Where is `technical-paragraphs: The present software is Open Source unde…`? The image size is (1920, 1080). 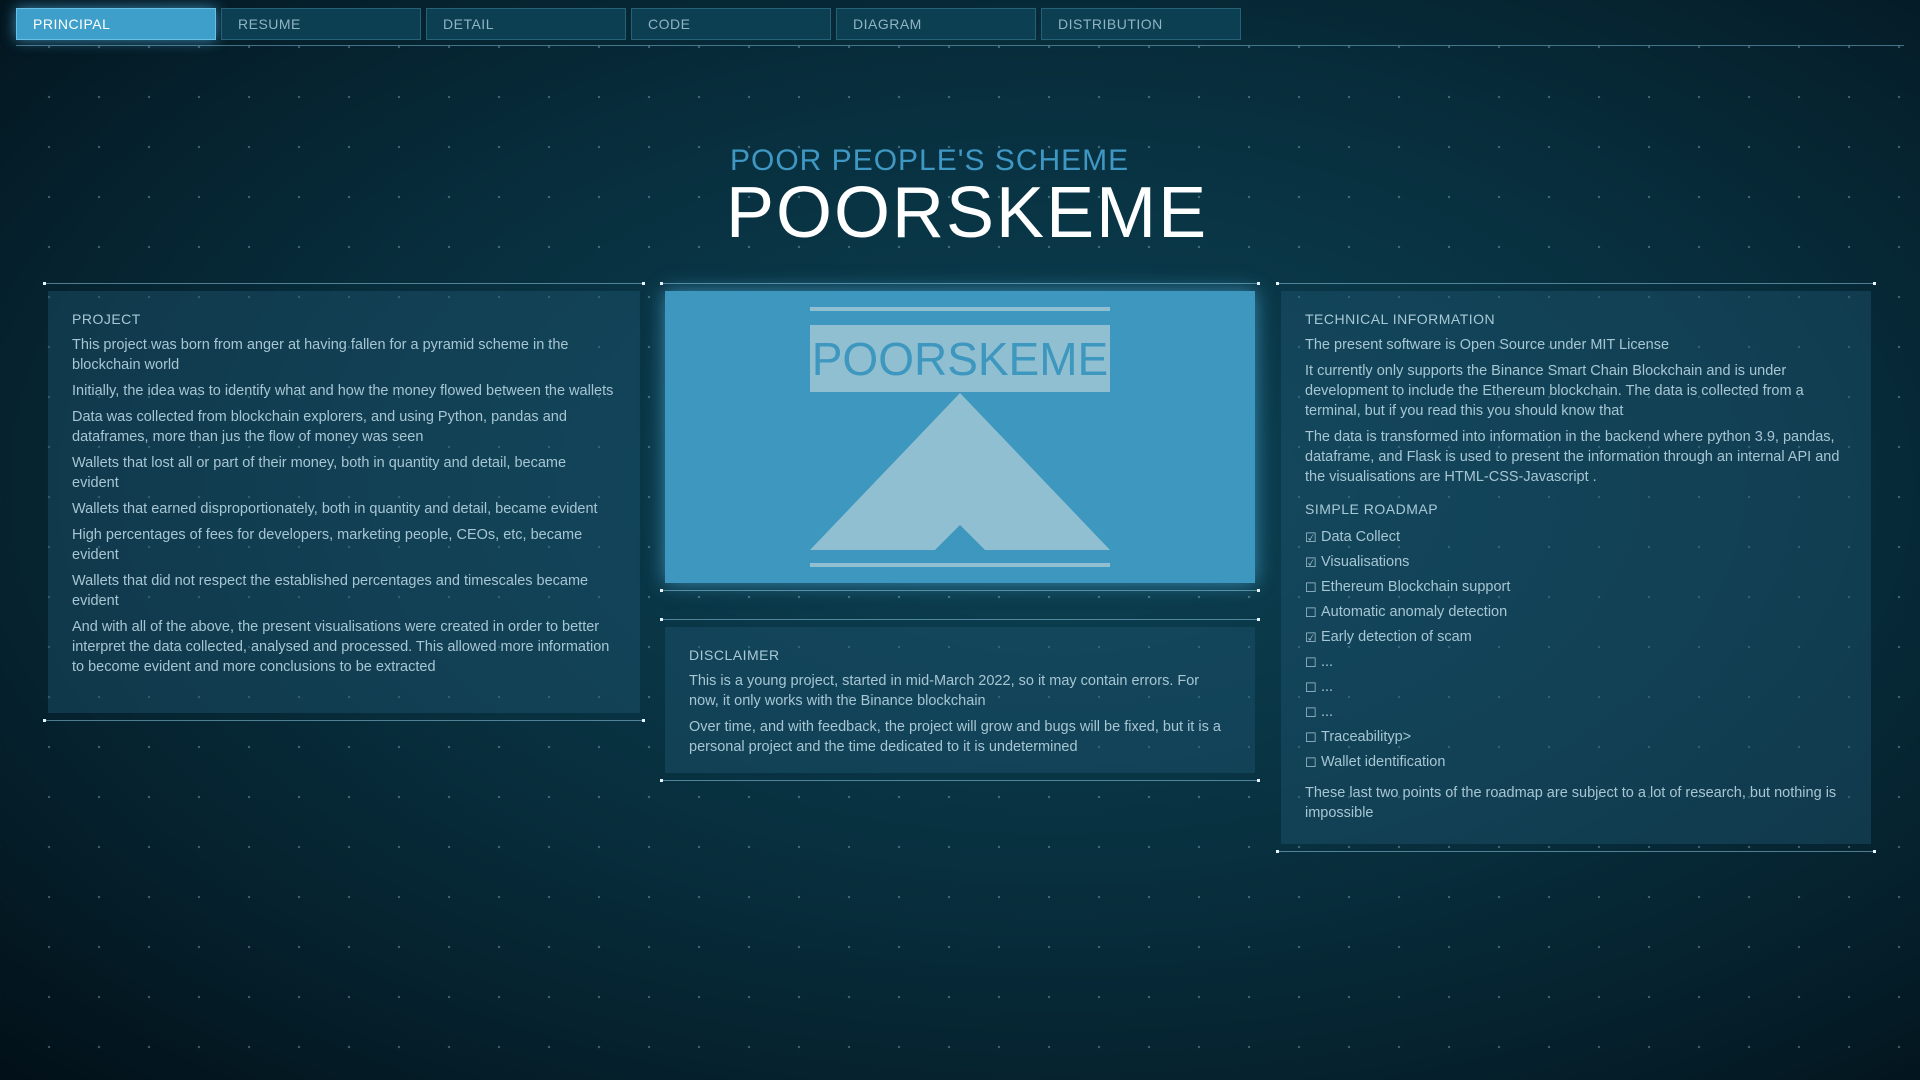
technical-paragraphs: The present software is Open Source unde… is located at coordinates (1576, 411).